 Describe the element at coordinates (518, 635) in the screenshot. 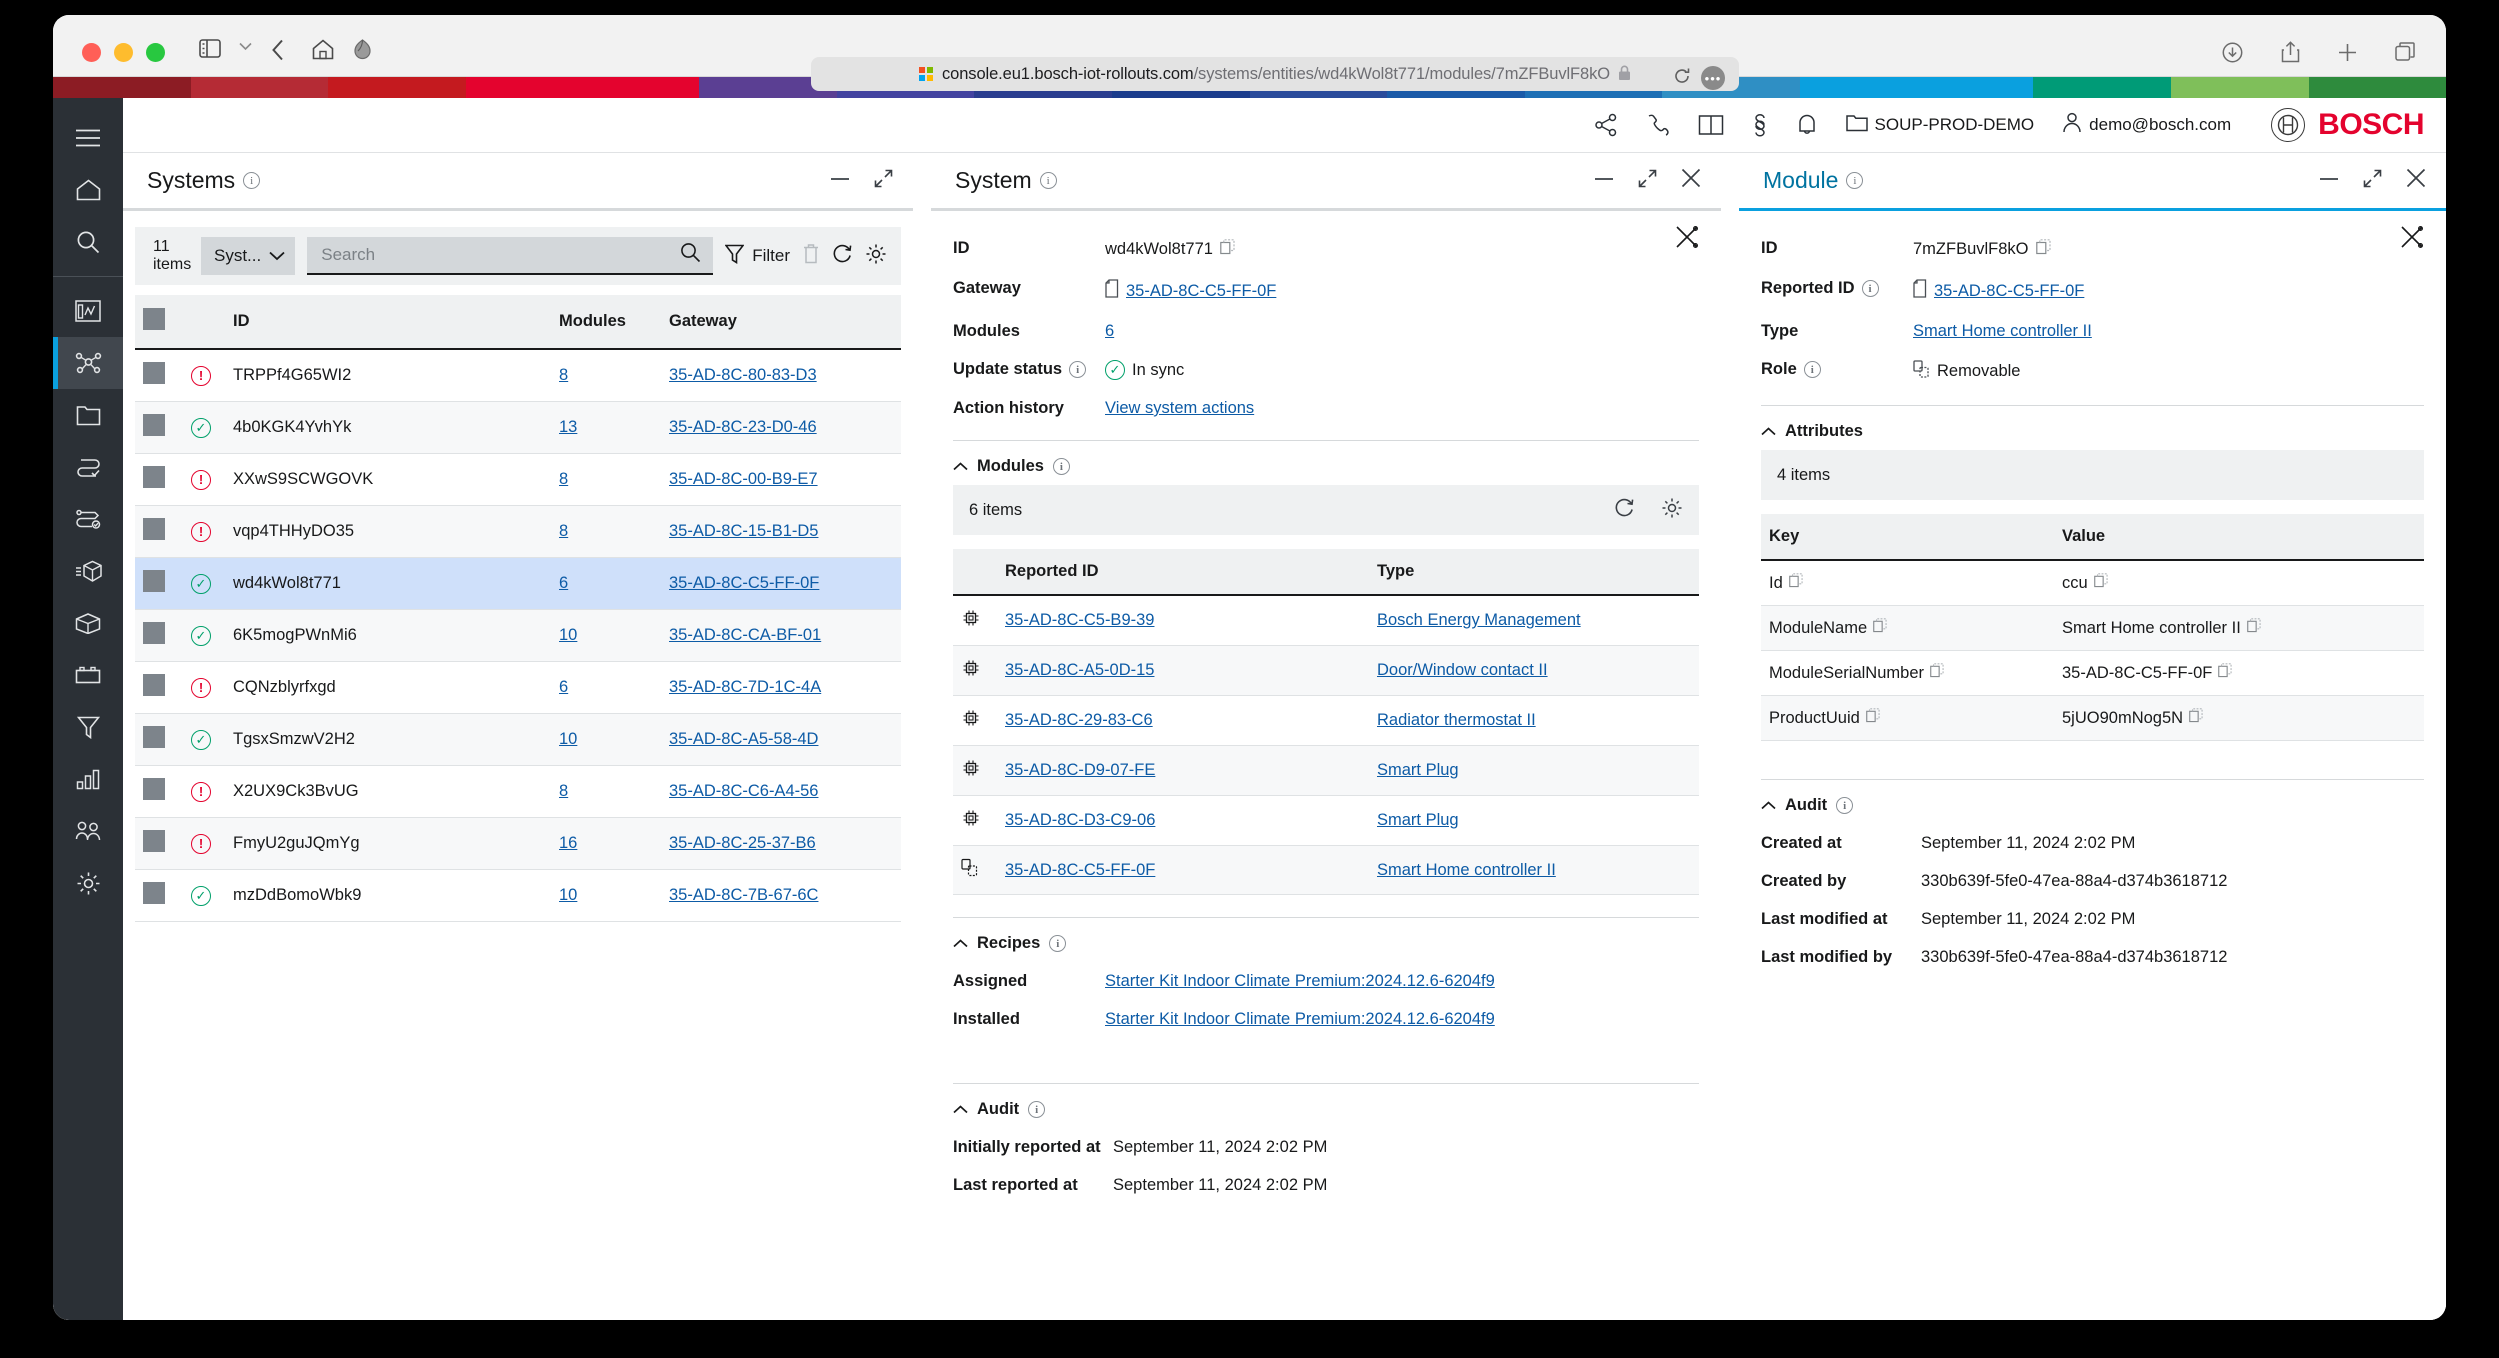

I see `table-row: ✓ 6K5mogPWnMi6 10 35-AD-8C-CA-BF-01` at that location.